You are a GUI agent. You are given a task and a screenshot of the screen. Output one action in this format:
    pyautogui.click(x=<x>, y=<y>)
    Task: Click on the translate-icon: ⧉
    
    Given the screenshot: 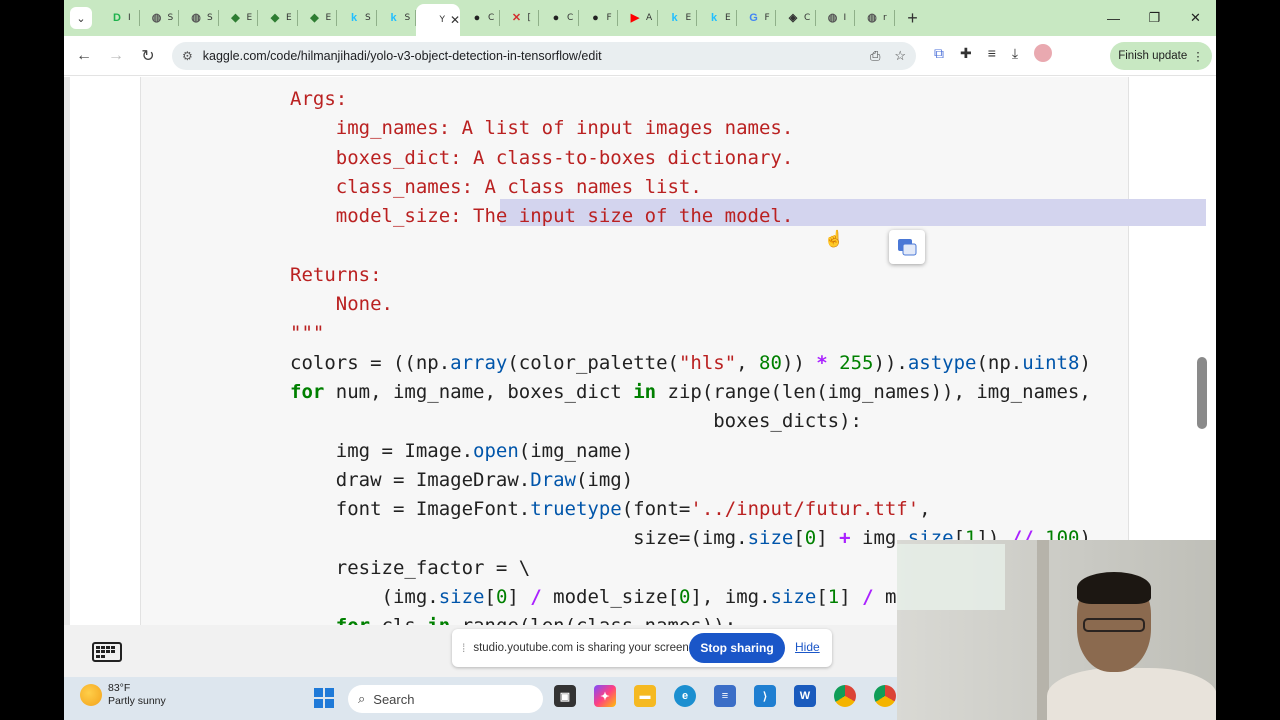 What is the action you would take?
    pyautogui.click(x=939, y=53)
    